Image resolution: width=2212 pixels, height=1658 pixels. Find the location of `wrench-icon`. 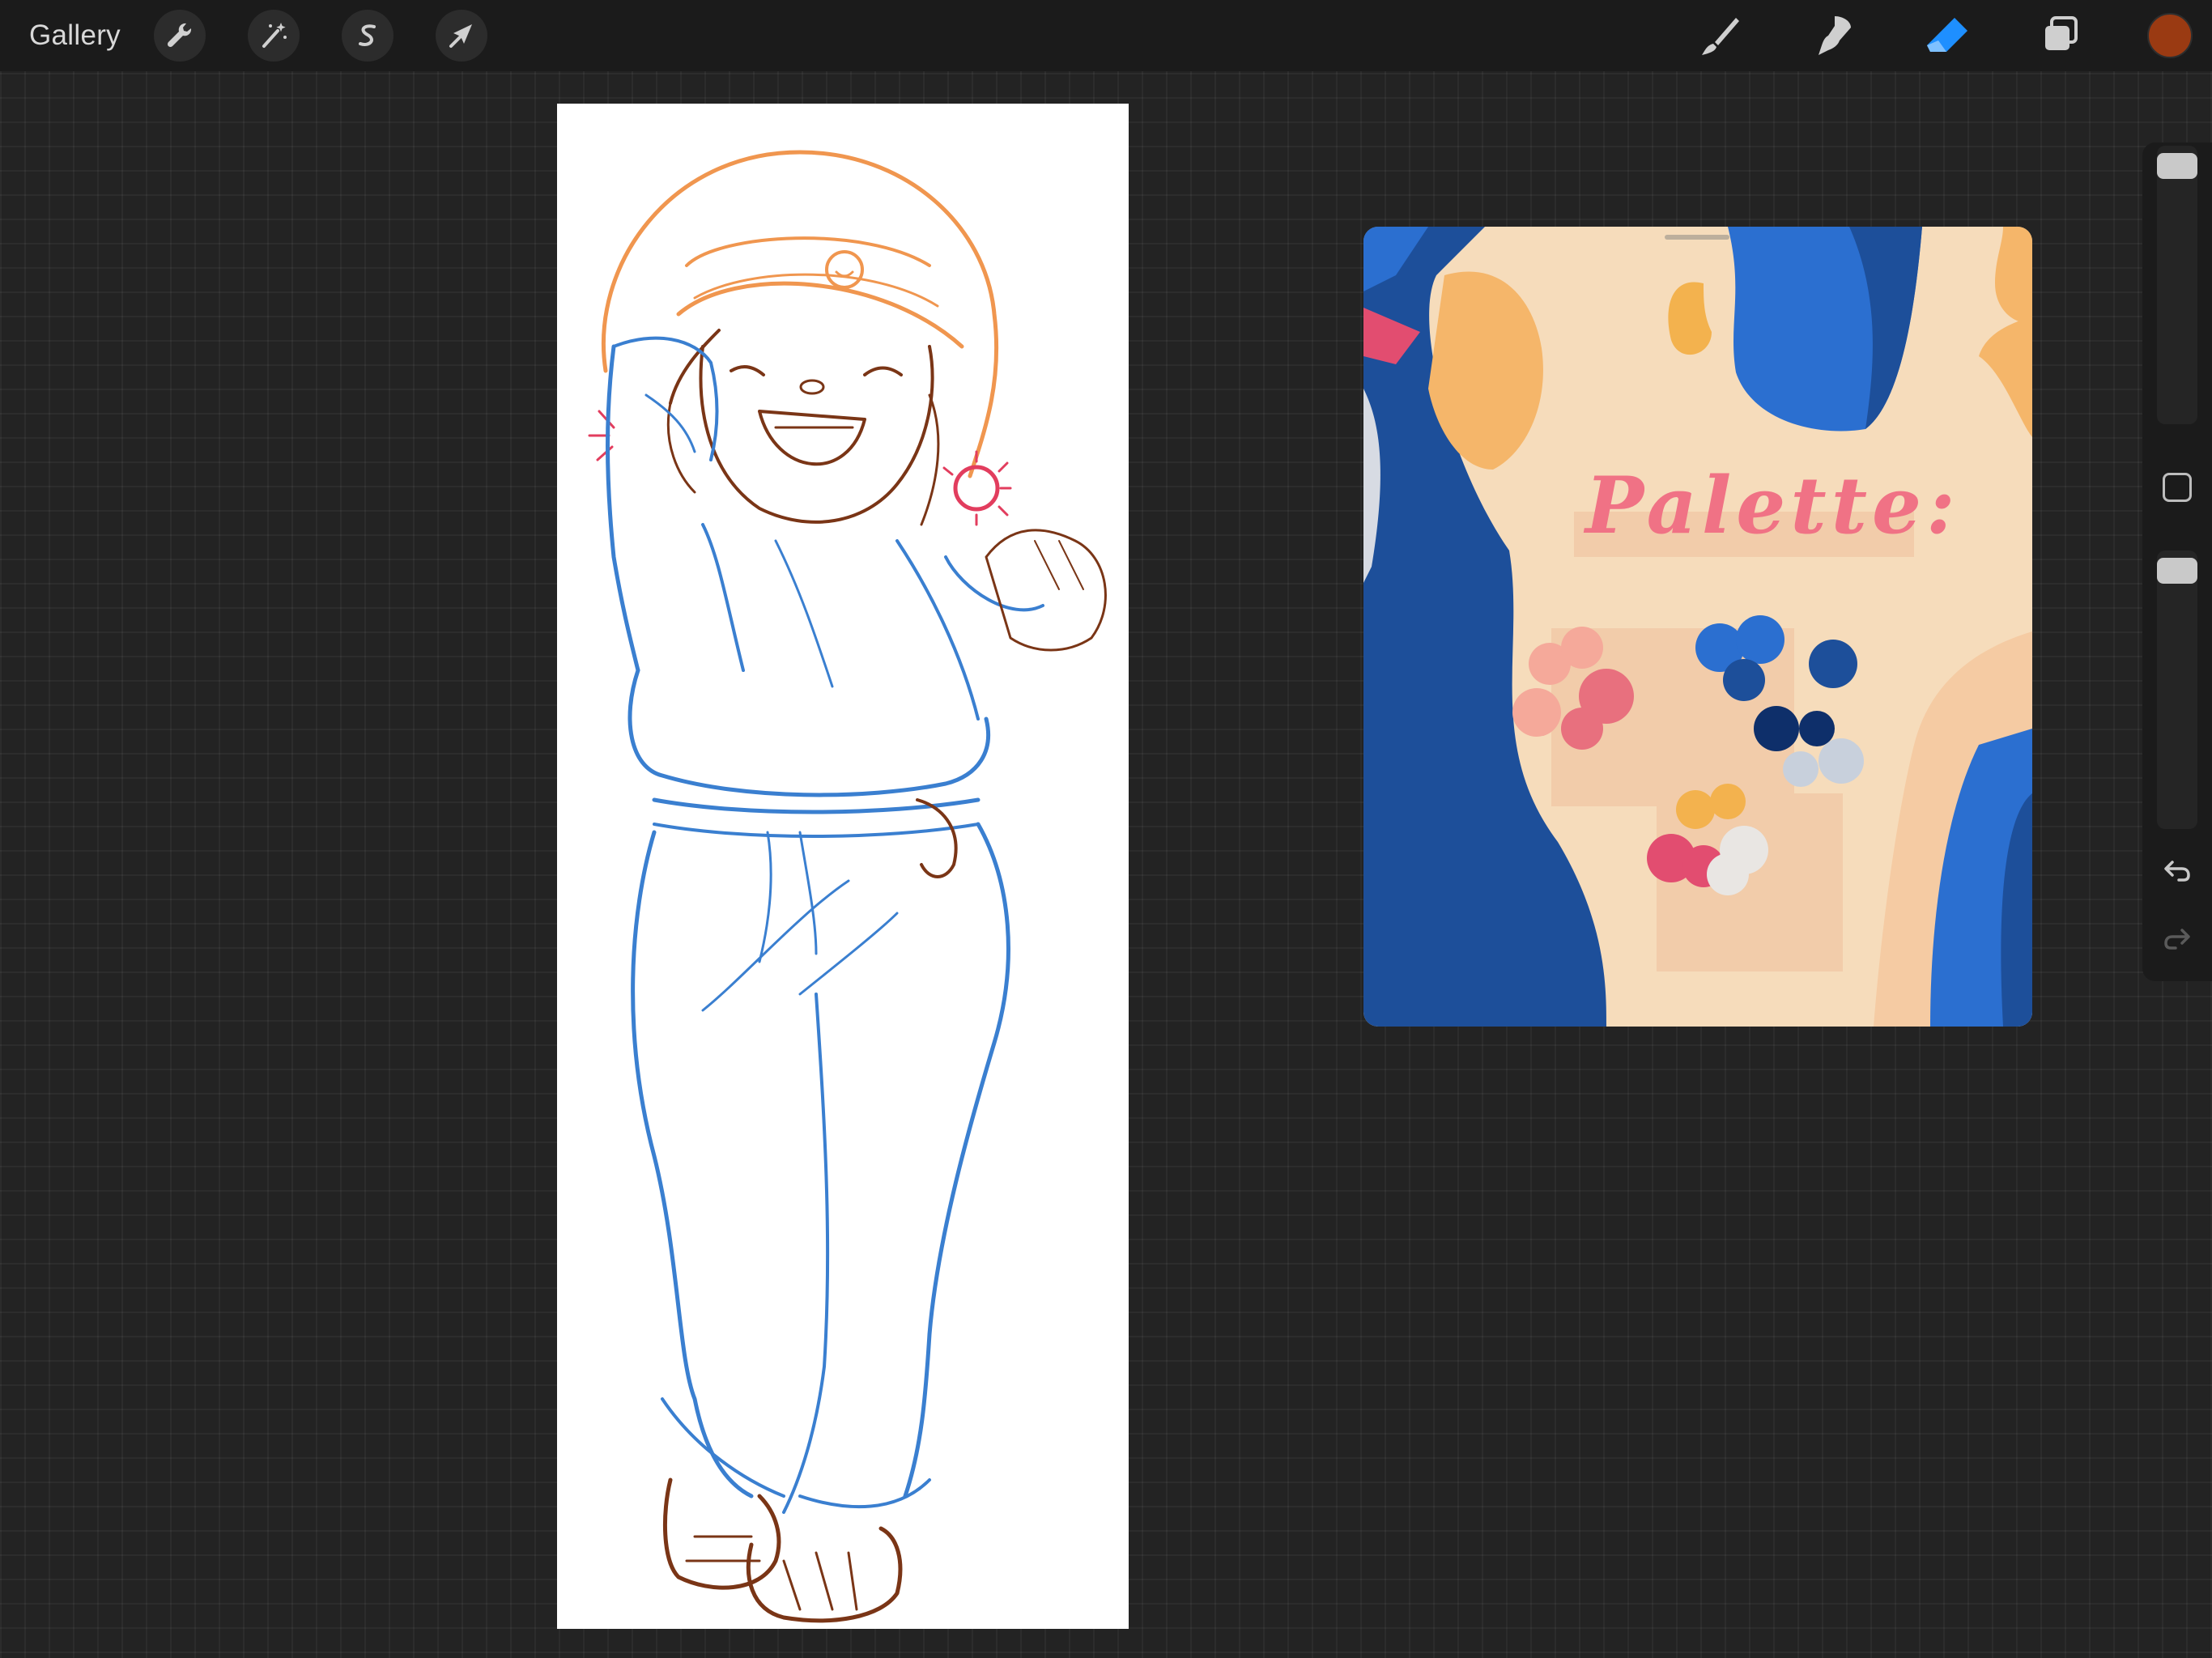

wrench-icon is located at coordinates (180, 35).